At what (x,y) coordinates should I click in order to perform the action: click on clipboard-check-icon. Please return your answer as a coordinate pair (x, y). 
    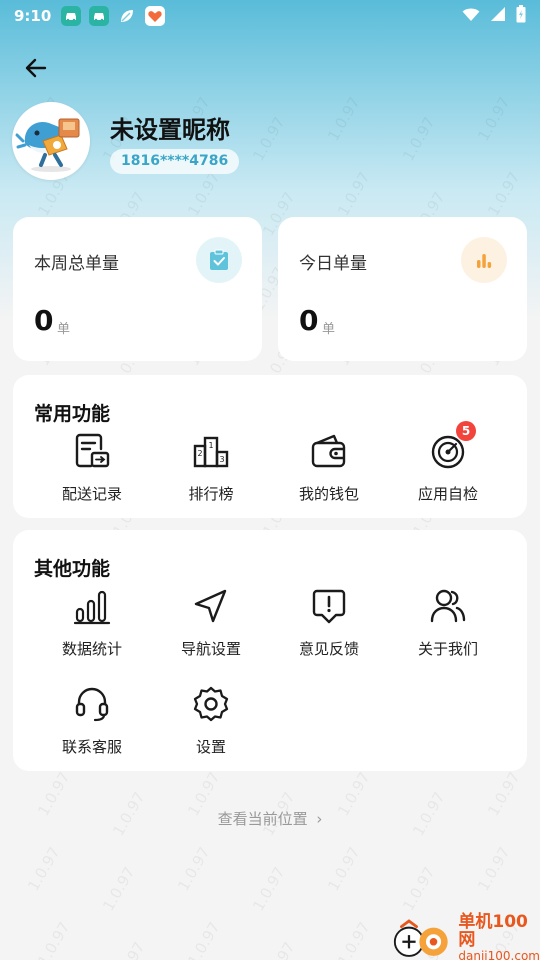
    Looking at the image, I should click on (219, 260).